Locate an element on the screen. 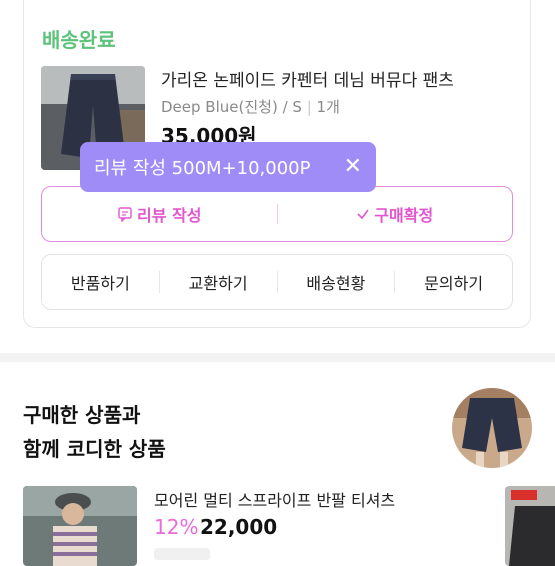 This screenshot has height=566, width=555. secondary-actions: 반품하기 교환하기 배송현황 문의하기 is located at coordinates (277, 282).